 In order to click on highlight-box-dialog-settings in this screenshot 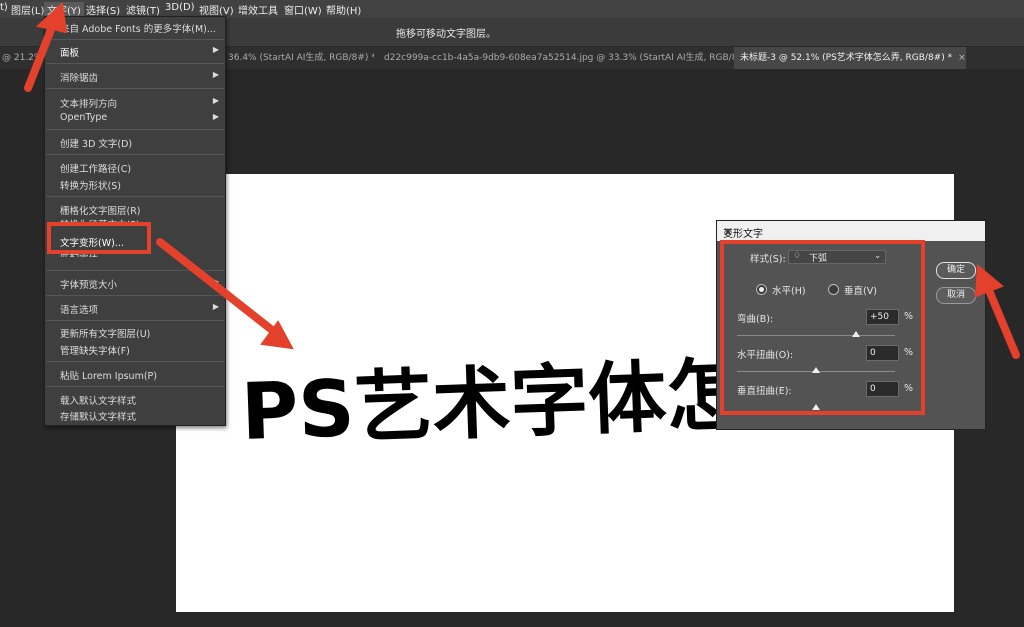, I will do `click(822, 327)`.